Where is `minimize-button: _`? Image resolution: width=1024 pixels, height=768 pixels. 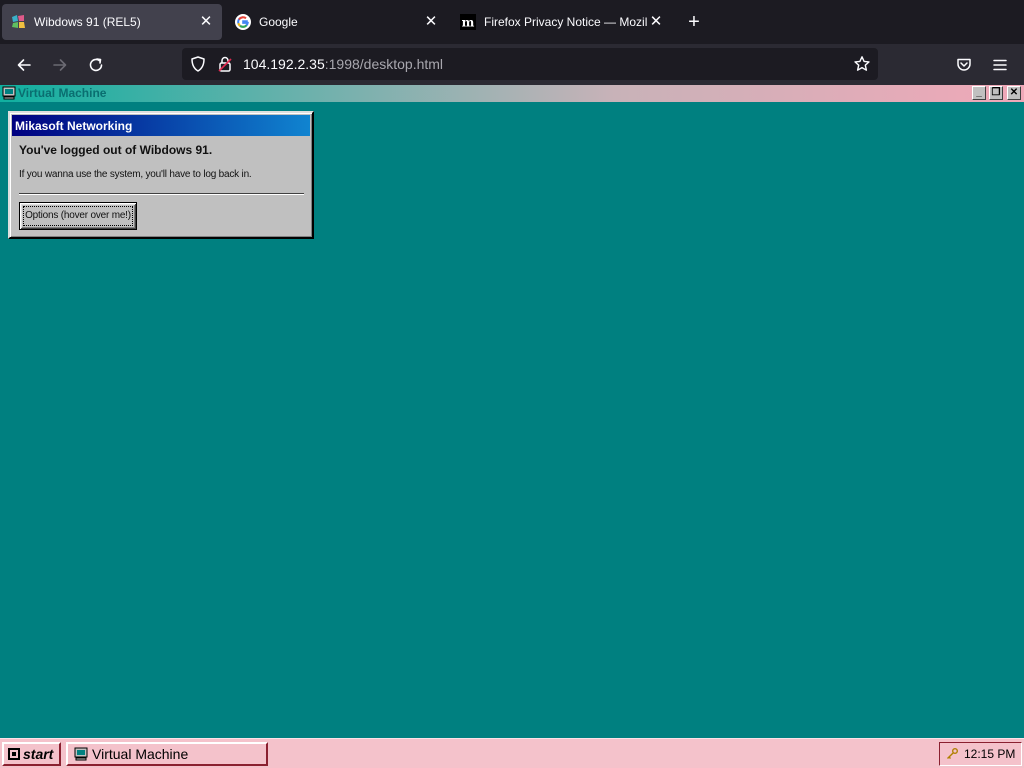
minimize-button: _ is located at coordinates (979, 93).